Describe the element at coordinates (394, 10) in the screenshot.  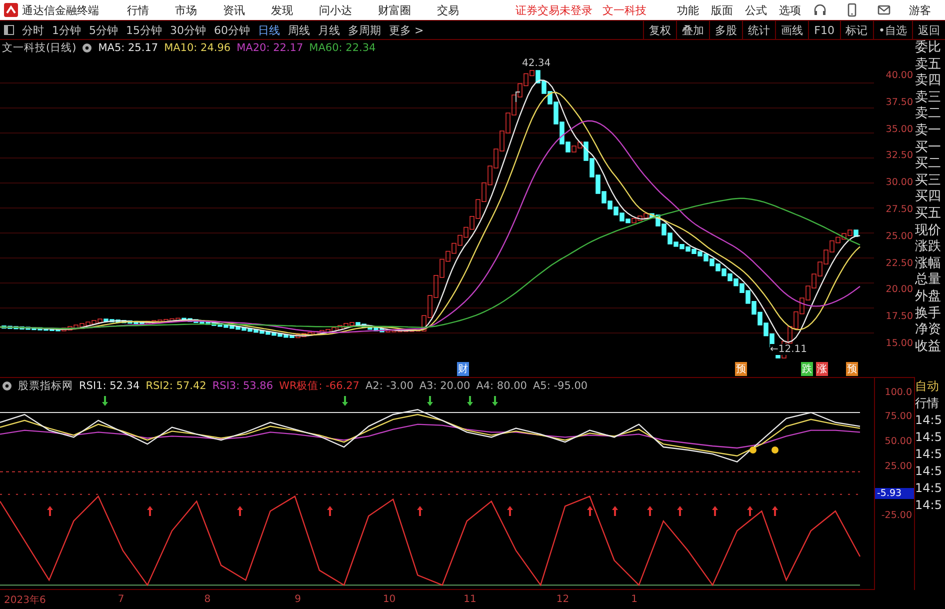
I see `menu-item: 财富圈` at that location.